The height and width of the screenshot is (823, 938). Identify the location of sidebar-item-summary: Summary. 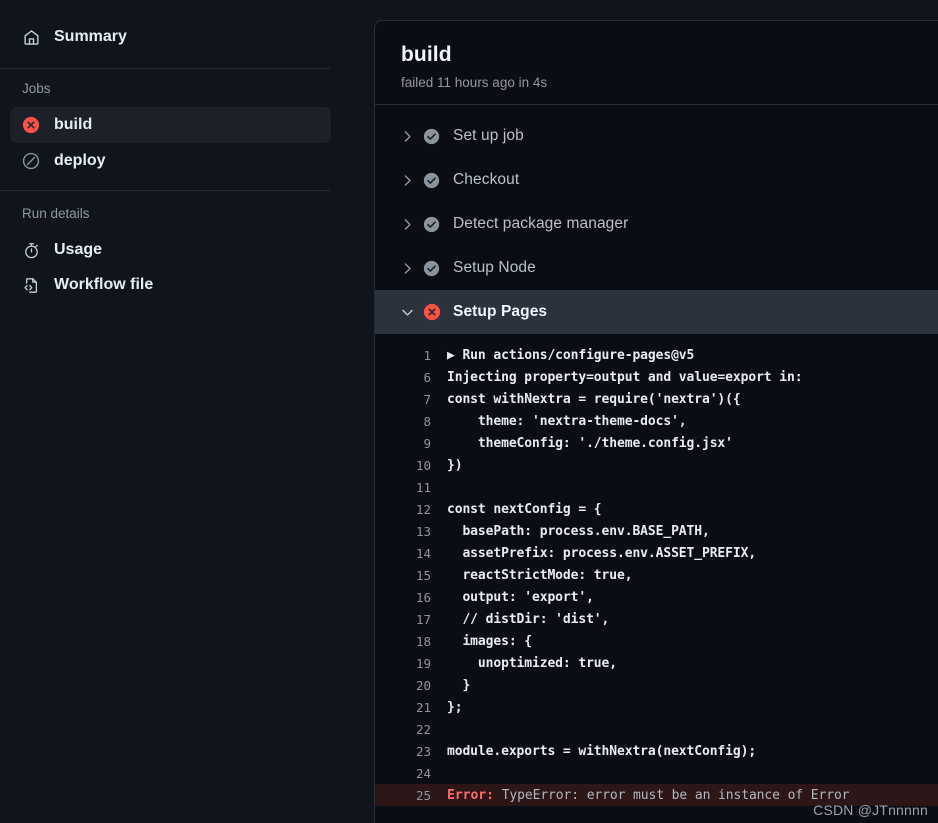
(187, 37).